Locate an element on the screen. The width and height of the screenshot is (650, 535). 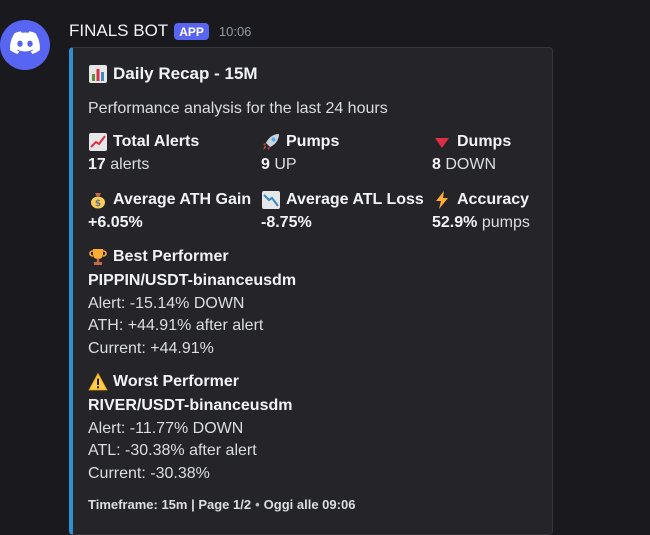
field-value: 52.9% pumps is located at coordinates (481, 222).